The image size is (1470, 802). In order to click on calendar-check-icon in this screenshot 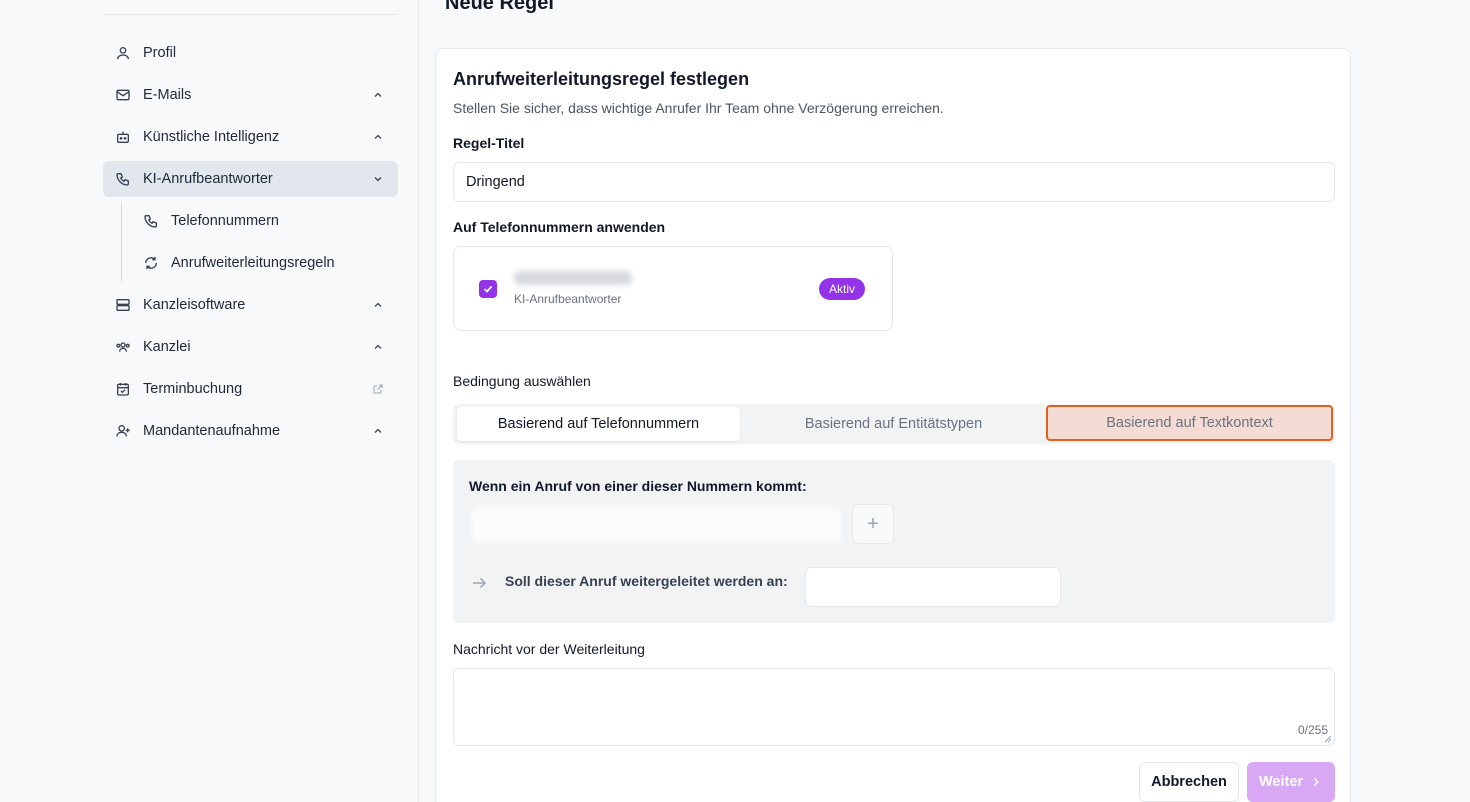, I will do `click(123, 389)`.